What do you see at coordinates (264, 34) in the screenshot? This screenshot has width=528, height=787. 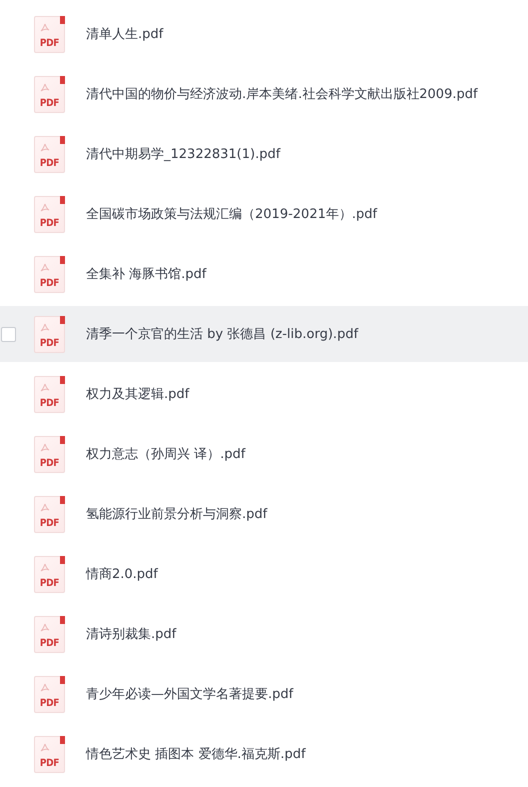 I see `file-row: PDF 清单人生.pdf` at bounding box center [264, 34].